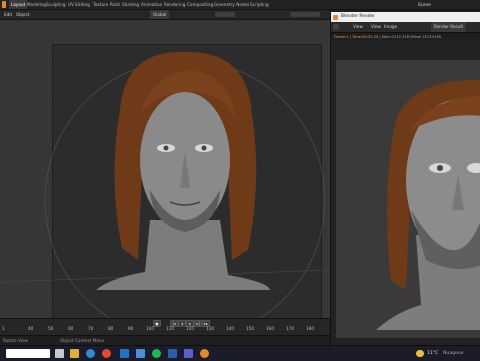  I want to click on tab-animation: Animation, so click(151, 4).